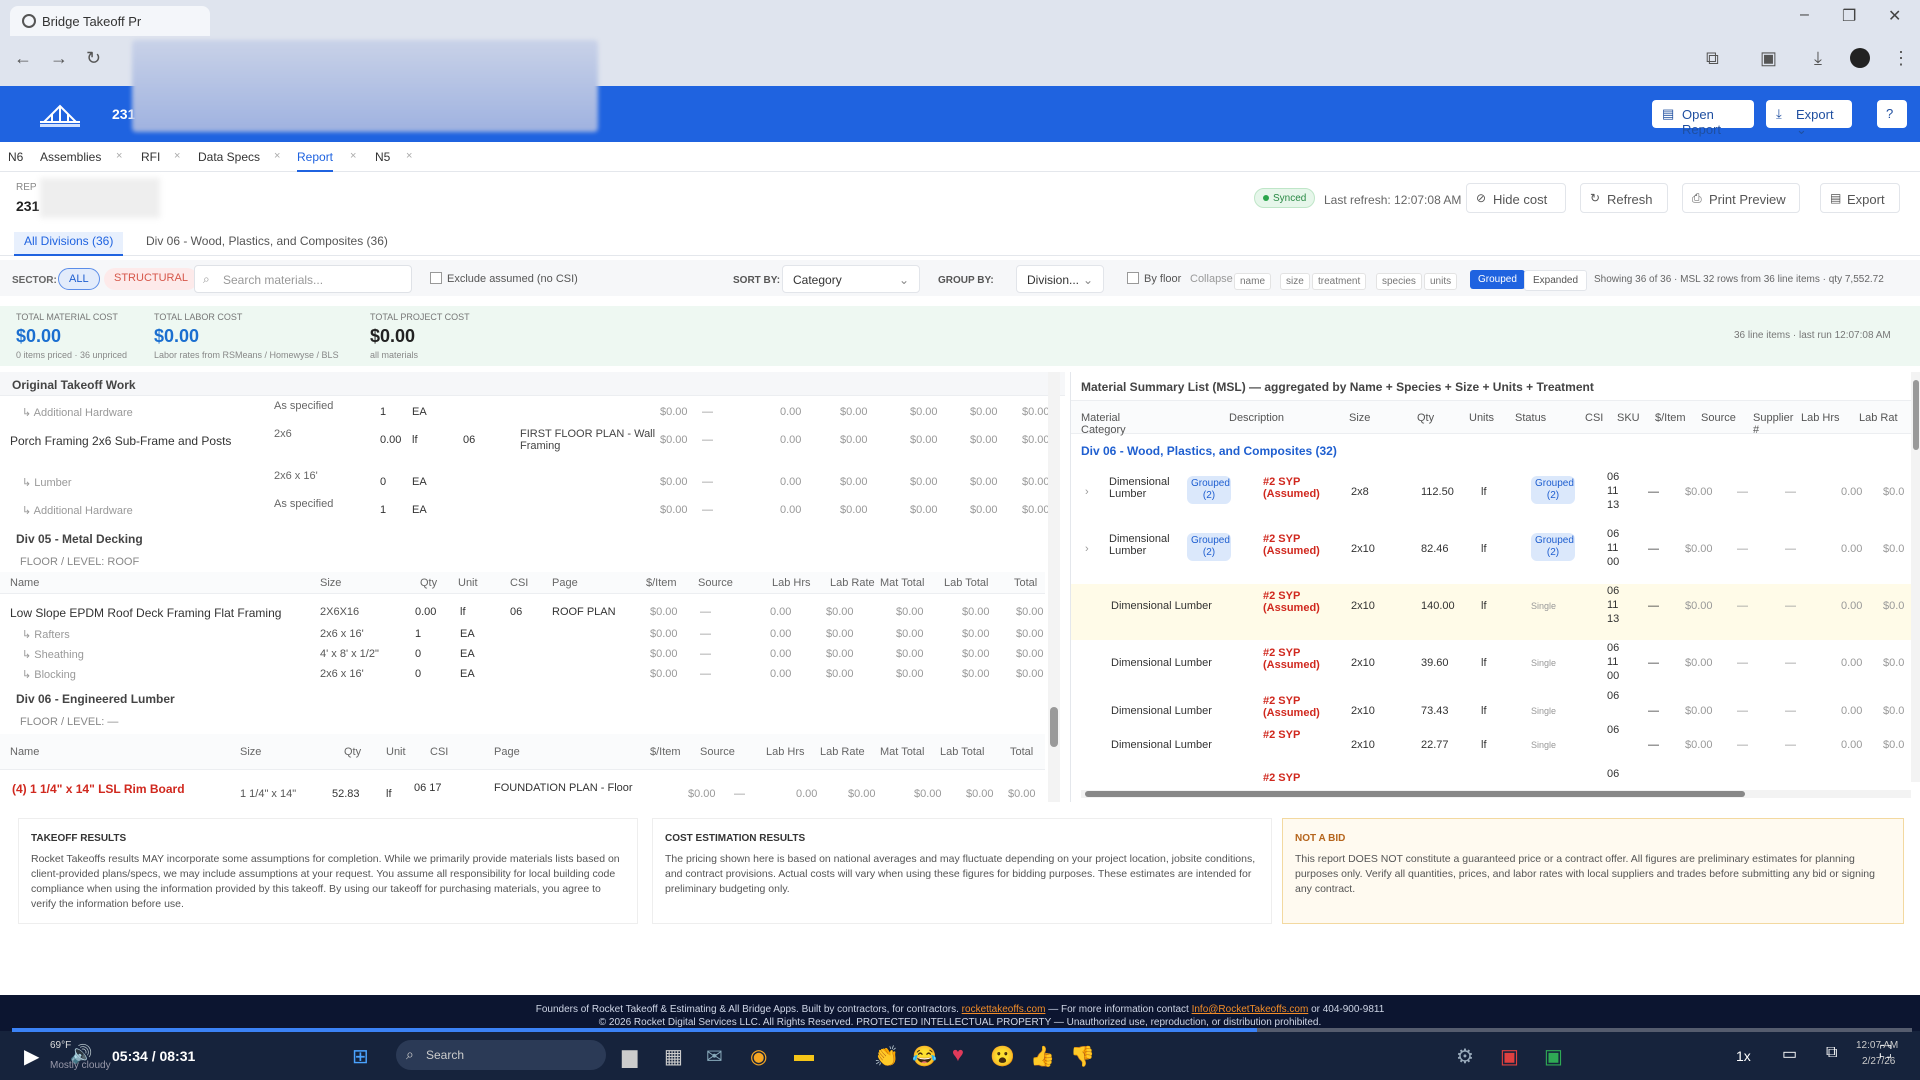 This screenshot has width=1920, height=1080. I want to click on excel-app-icon: ▣, so click(1553, 1056).